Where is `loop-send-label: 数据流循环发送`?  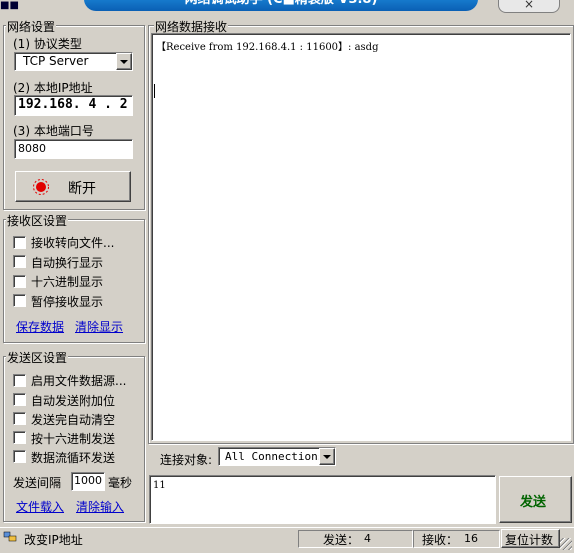
loop-send-label: 数据流循环发送 is located at coordinates (73, 457).